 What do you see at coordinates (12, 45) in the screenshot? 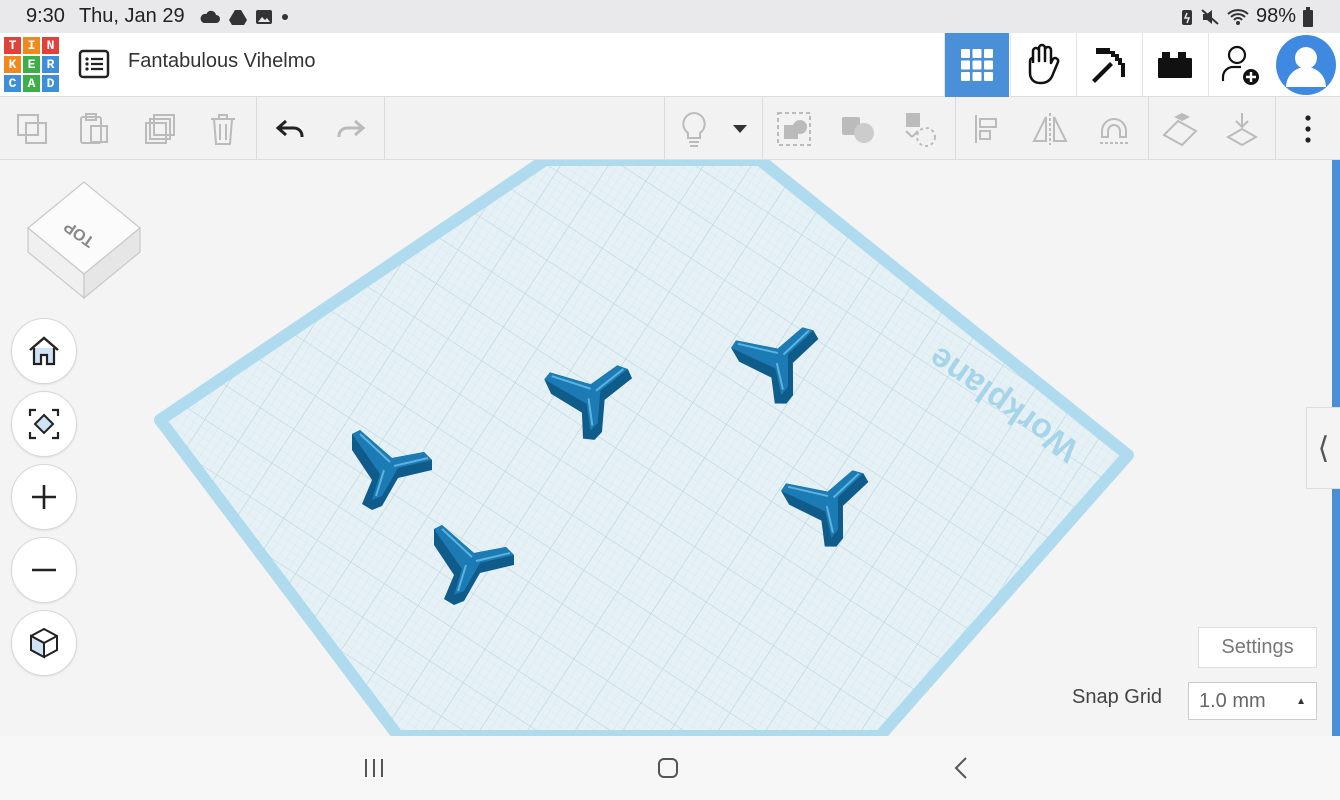
I see `logo-letter: T` at bounding box center [12, 45].